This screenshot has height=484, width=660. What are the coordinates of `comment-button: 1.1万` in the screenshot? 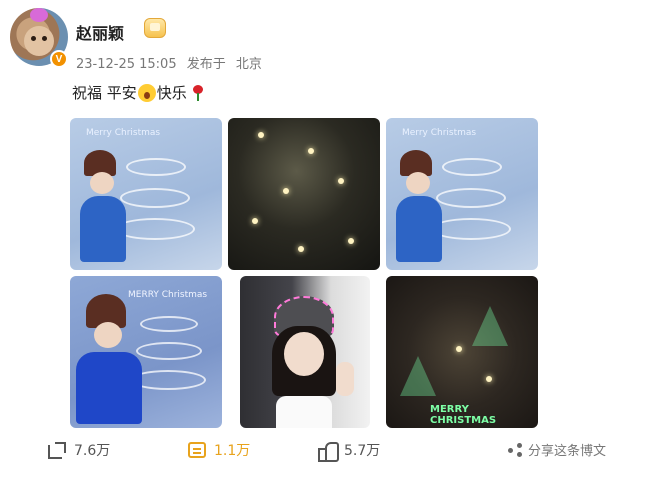 It's located at (219, 450).